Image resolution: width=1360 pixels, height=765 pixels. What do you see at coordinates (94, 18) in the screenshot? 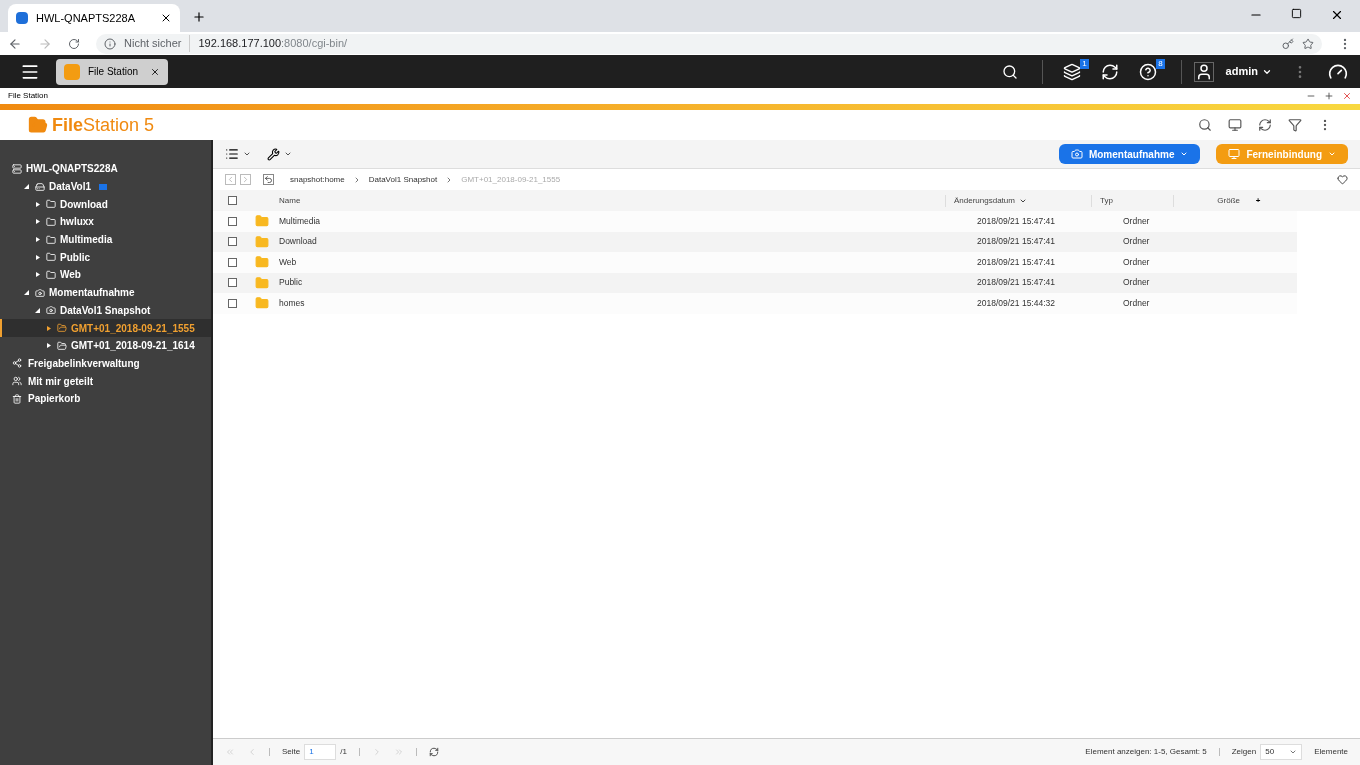
I see `browser-tab: HWL-QNAPTS228A` at bounding box center [94, 18].